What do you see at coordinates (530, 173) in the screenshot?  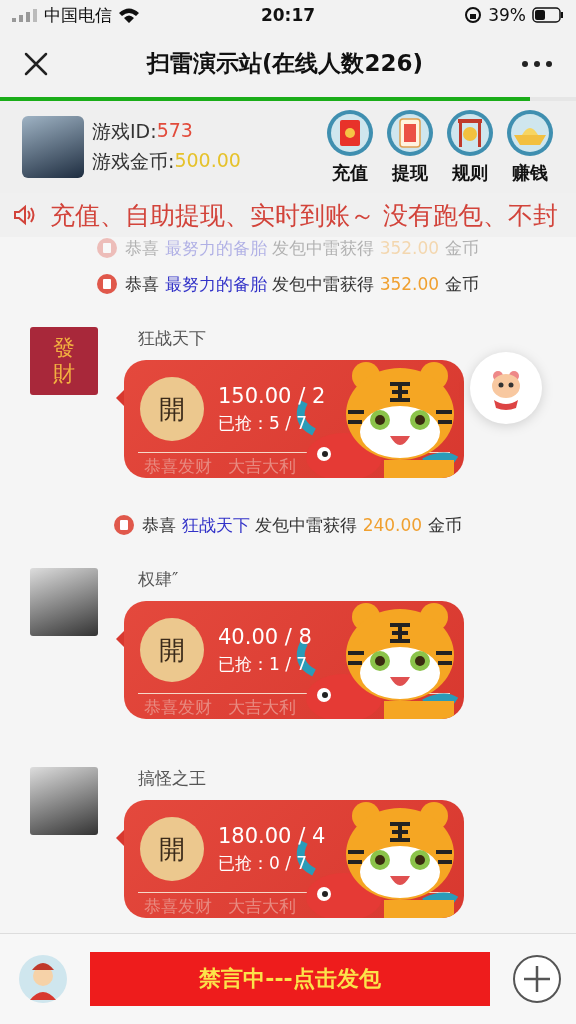 I see `earn-button: 赚钱` at bounding box center [530, 173].